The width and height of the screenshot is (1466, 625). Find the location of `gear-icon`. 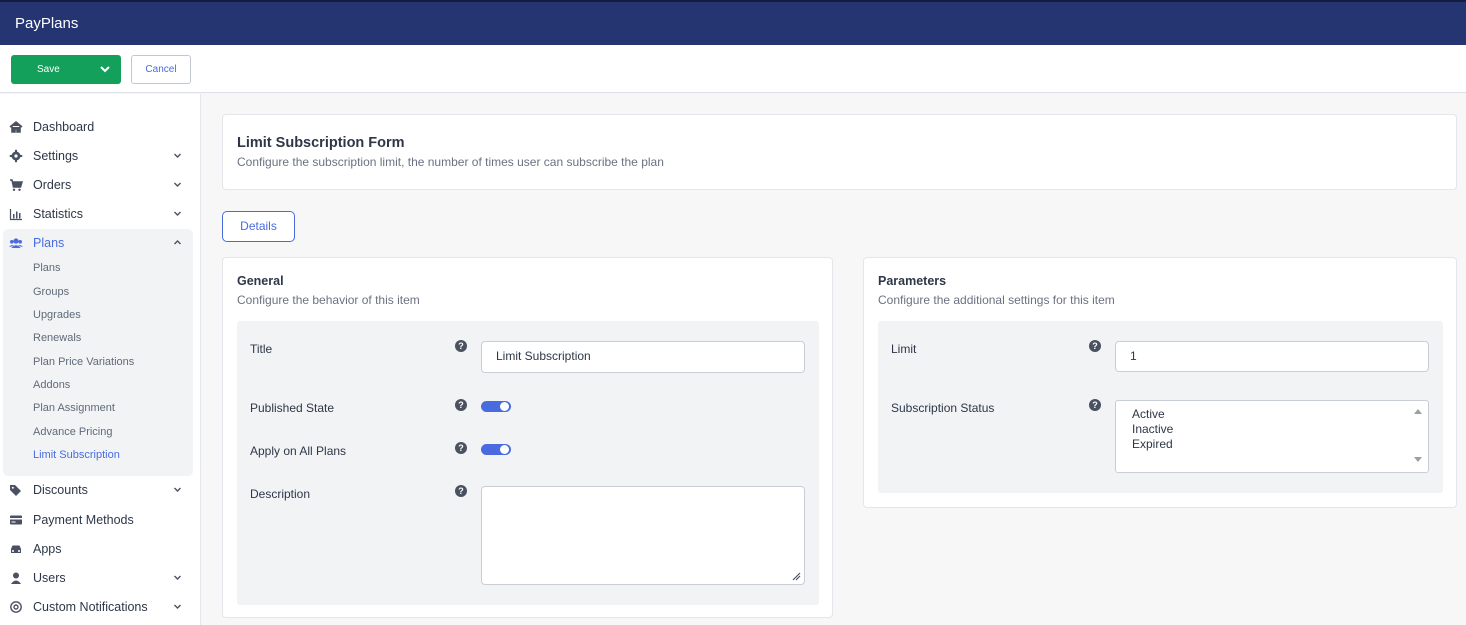

gear-icon is located at coordinates (16, 156).